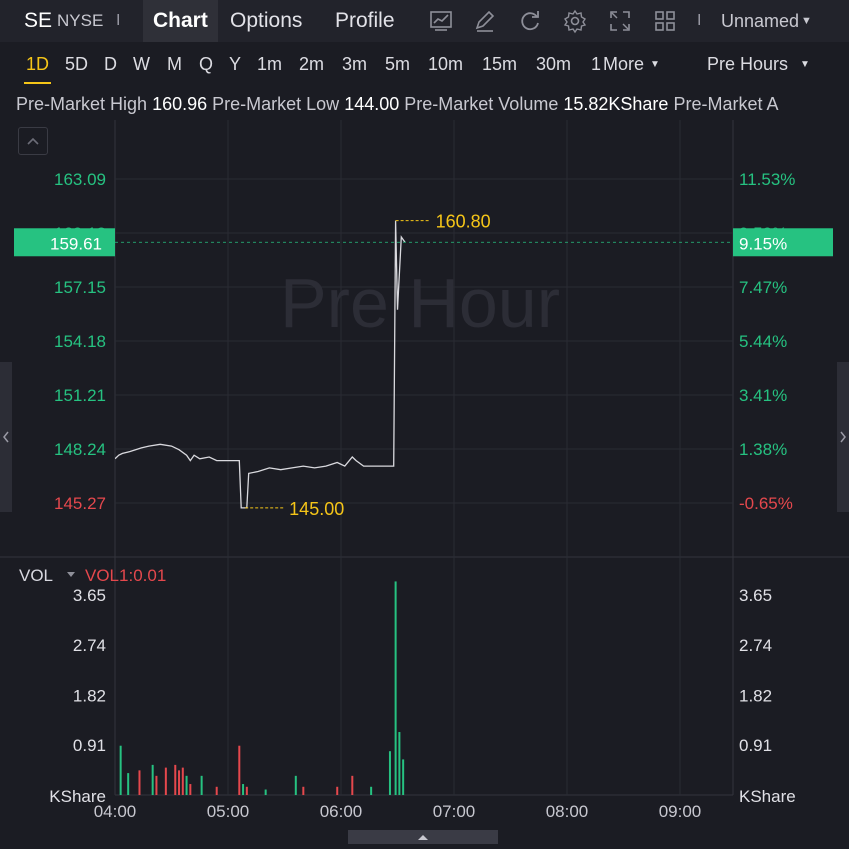 The height and width of the screenshot is (849, 849). I want to click on percent-tick-label: -0.65%, so click(766, 503).